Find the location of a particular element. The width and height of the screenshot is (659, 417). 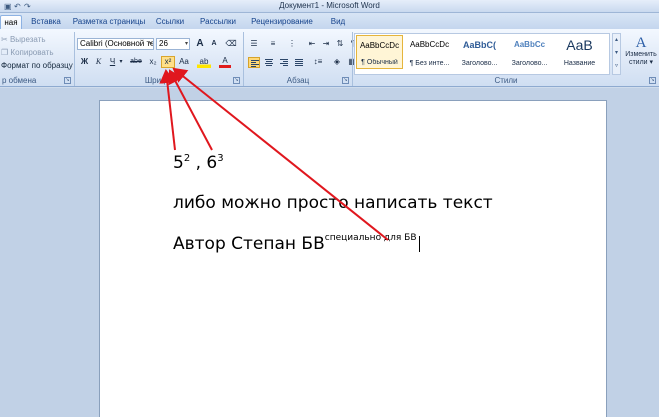

font-color-button: A is located at coordinates (225, 62).